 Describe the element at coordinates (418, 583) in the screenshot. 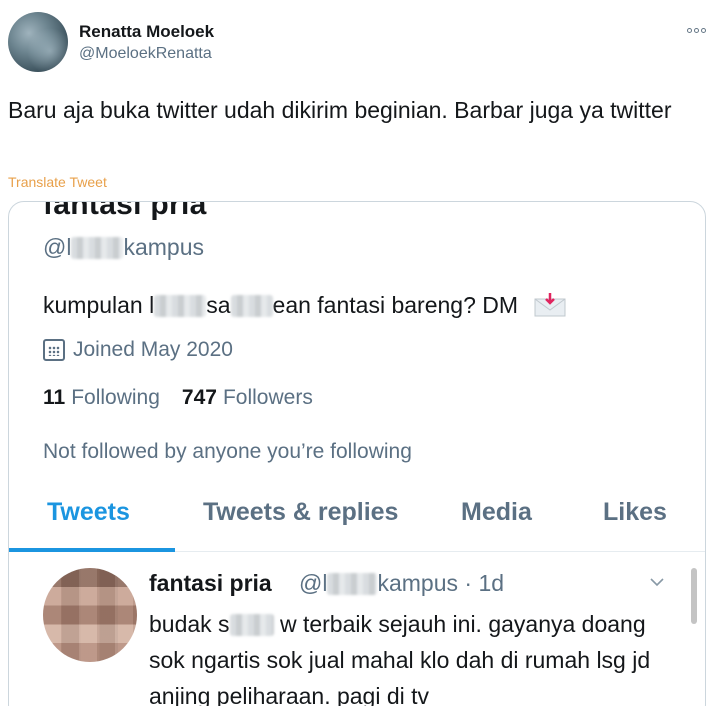

I see `tweet-handle-suffix: kampus` at that location.